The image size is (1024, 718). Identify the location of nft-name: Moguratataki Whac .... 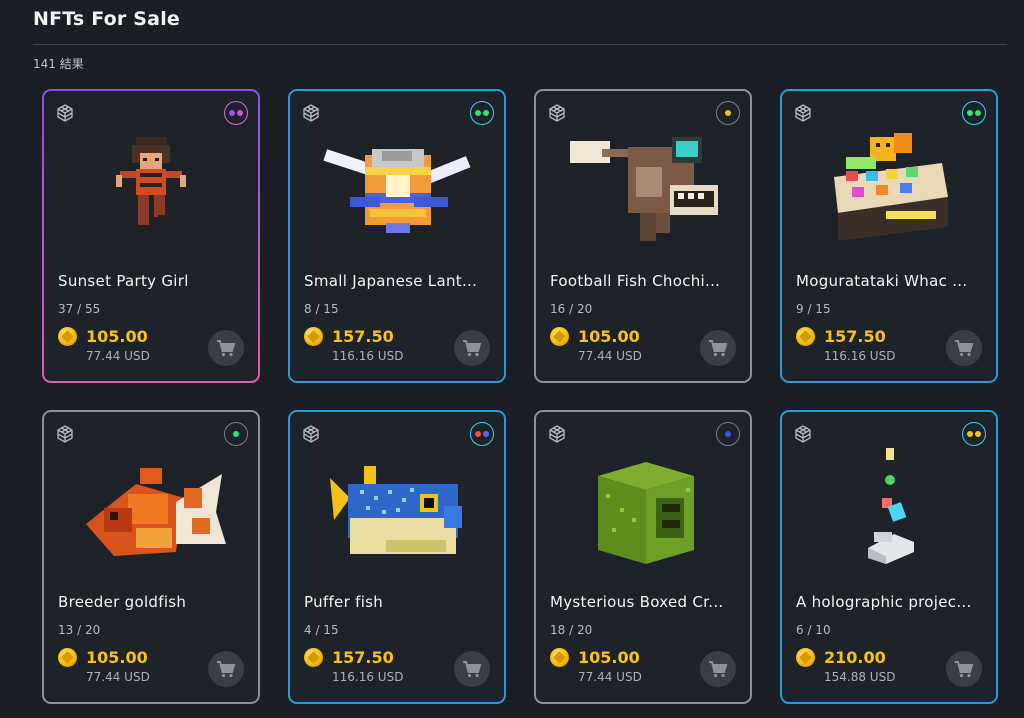
(889, 281).